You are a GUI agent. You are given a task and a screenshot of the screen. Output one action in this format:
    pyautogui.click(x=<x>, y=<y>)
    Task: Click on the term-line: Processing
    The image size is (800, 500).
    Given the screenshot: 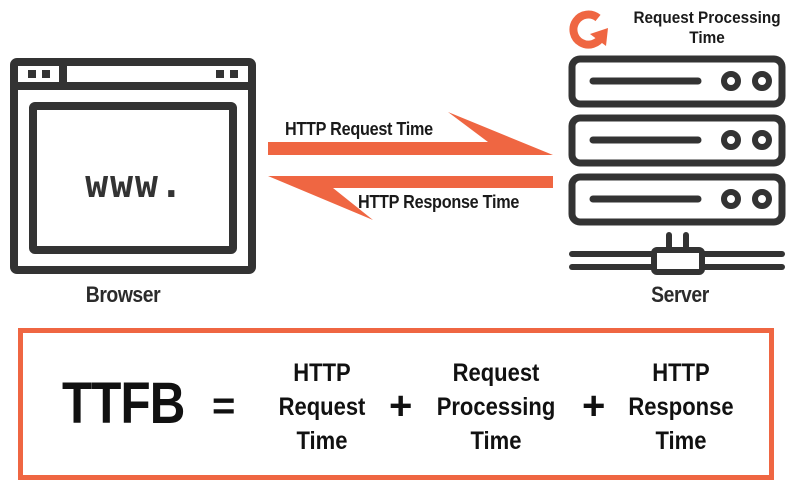 What is the action you would take?
    pyautogui.click(x=496, y=407)
    